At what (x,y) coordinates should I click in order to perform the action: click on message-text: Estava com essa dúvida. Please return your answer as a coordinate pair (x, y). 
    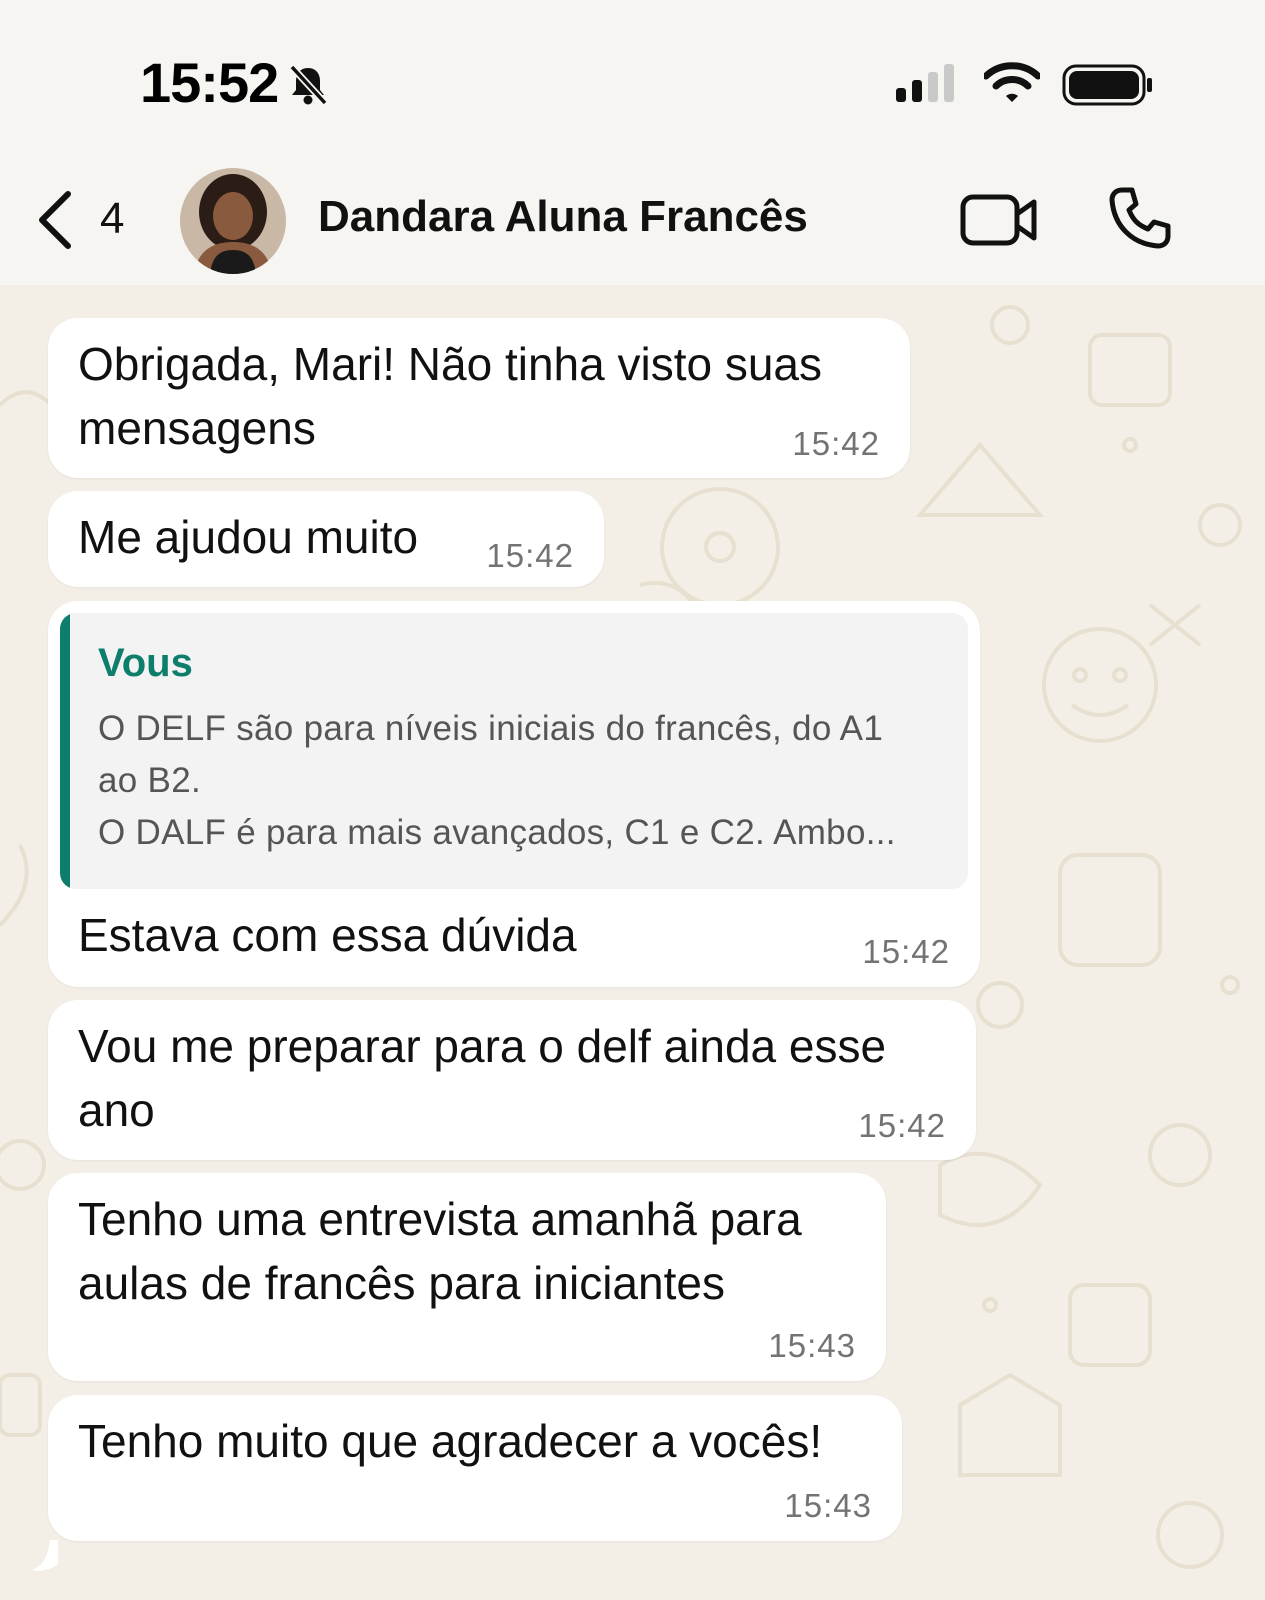
    Looking at the image, I should click on (327, 935).